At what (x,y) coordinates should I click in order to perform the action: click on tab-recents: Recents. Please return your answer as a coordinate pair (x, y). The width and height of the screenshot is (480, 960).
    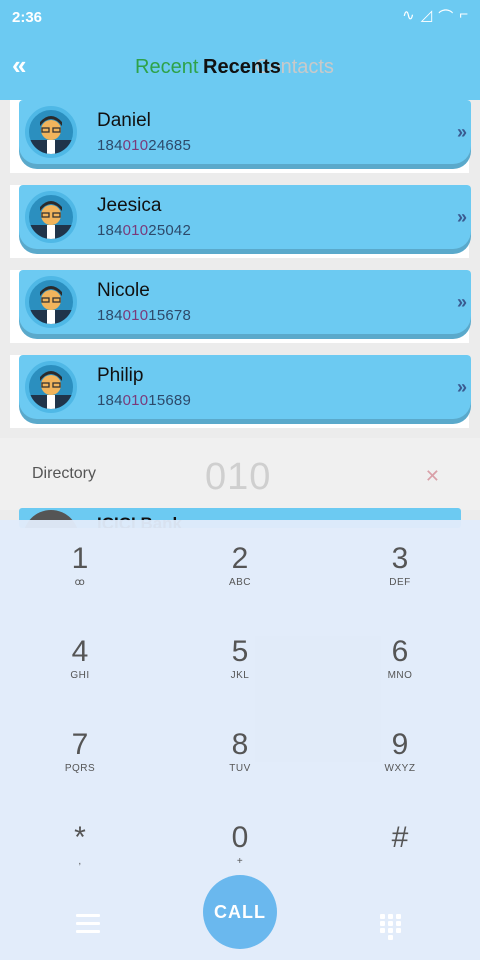
    Looking at the image, I should click on (242, 67).